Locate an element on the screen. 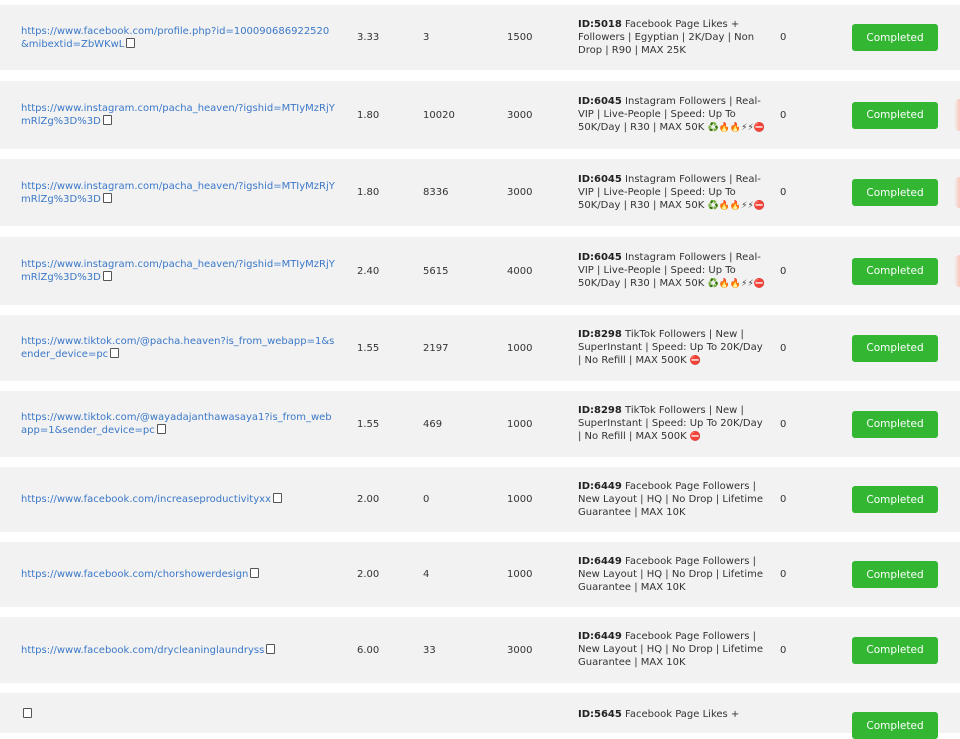  order-start-count is located at coordinates (453, 713).